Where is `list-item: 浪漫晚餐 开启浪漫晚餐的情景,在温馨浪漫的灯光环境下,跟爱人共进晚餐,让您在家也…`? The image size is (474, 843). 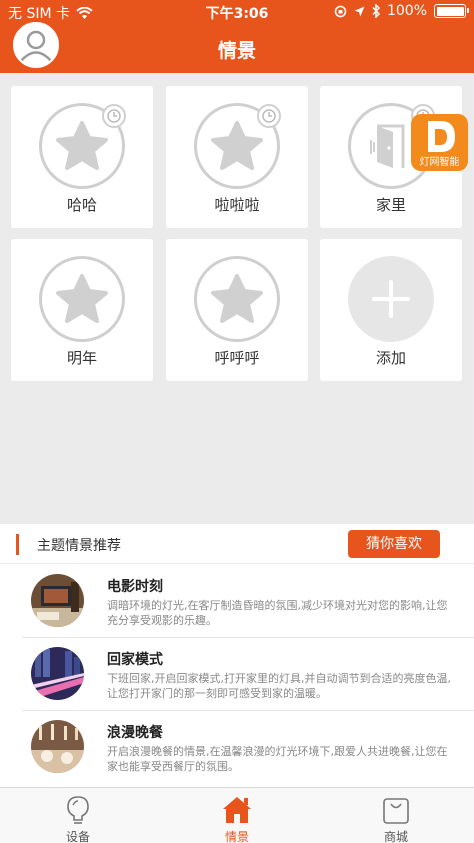 list-item: 浪漫晚餐 开启浪漫晚餐的情景,在温馨浪漫的灯光环境下,跟爱人共进晚餐,让您在家也… is located at coordinates (237, 746).